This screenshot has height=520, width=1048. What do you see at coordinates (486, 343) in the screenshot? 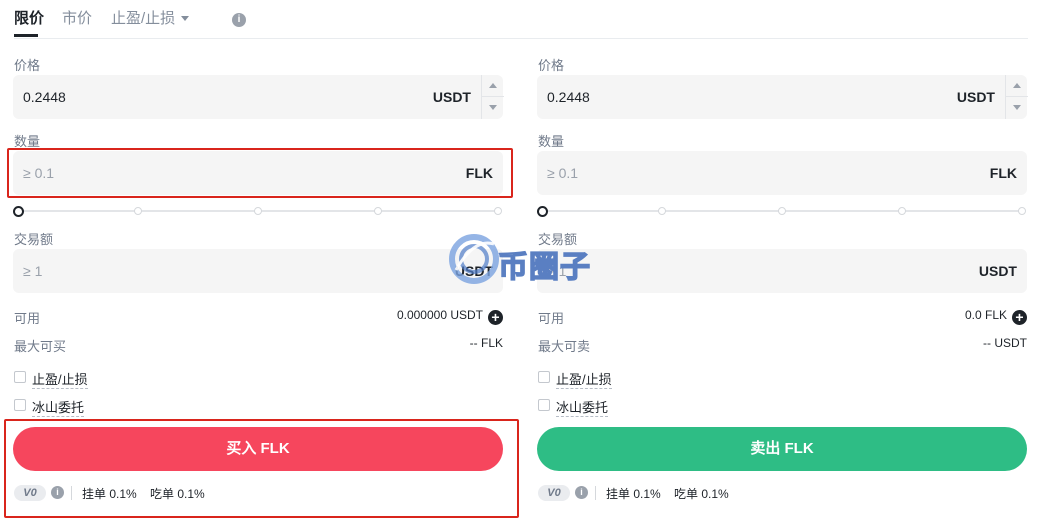
I see `max-buy-value: -- FLK` at bounding box center [486, 343].